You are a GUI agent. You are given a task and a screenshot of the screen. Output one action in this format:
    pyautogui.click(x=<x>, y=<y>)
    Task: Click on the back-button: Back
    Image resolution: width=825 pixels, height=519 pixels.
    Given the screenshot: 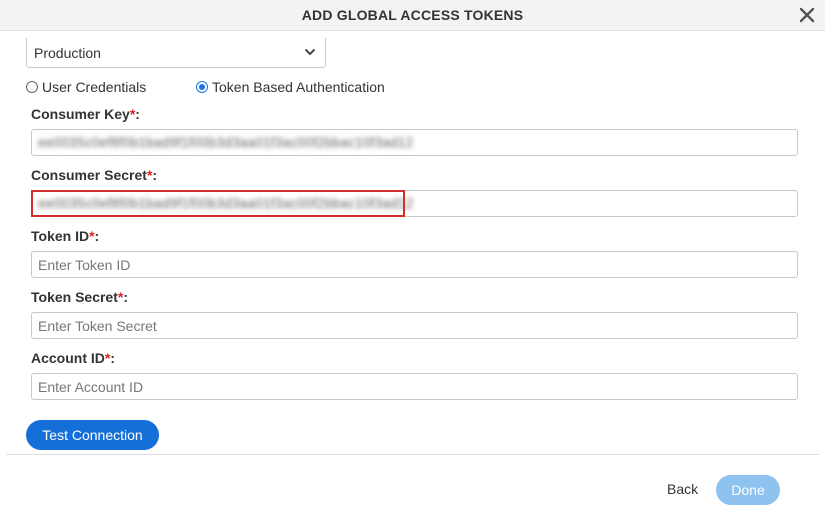 What is the action you would take?
    pyautogui.click(x=682, y=489)
    